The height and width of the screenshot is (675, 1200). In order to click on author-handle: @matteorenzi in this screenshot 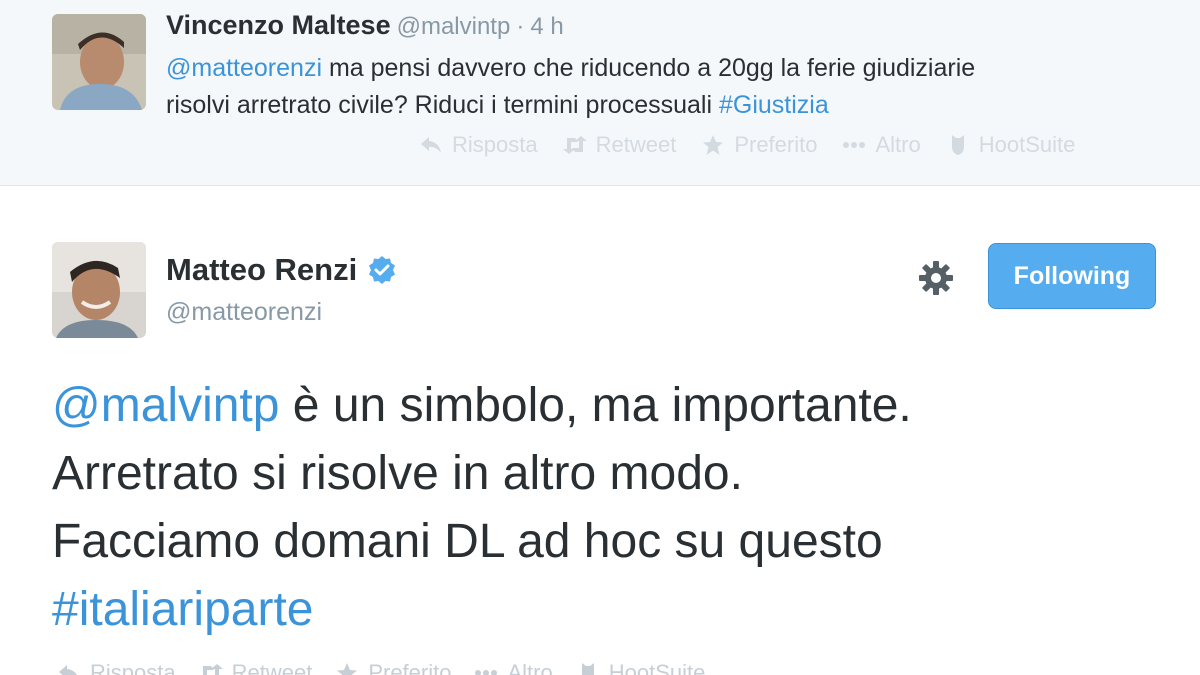, I will do `click(244, 312)`.